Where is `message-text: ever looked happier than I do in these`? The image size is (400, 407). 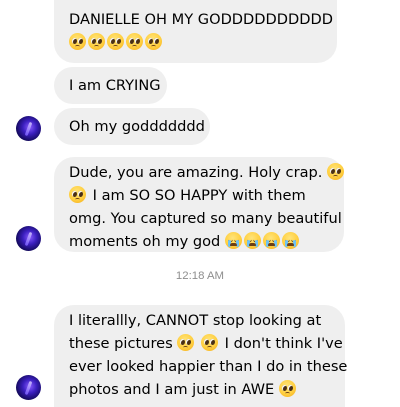
message-text: ever looked happier than I do in these is located at coordinates (208, 366).